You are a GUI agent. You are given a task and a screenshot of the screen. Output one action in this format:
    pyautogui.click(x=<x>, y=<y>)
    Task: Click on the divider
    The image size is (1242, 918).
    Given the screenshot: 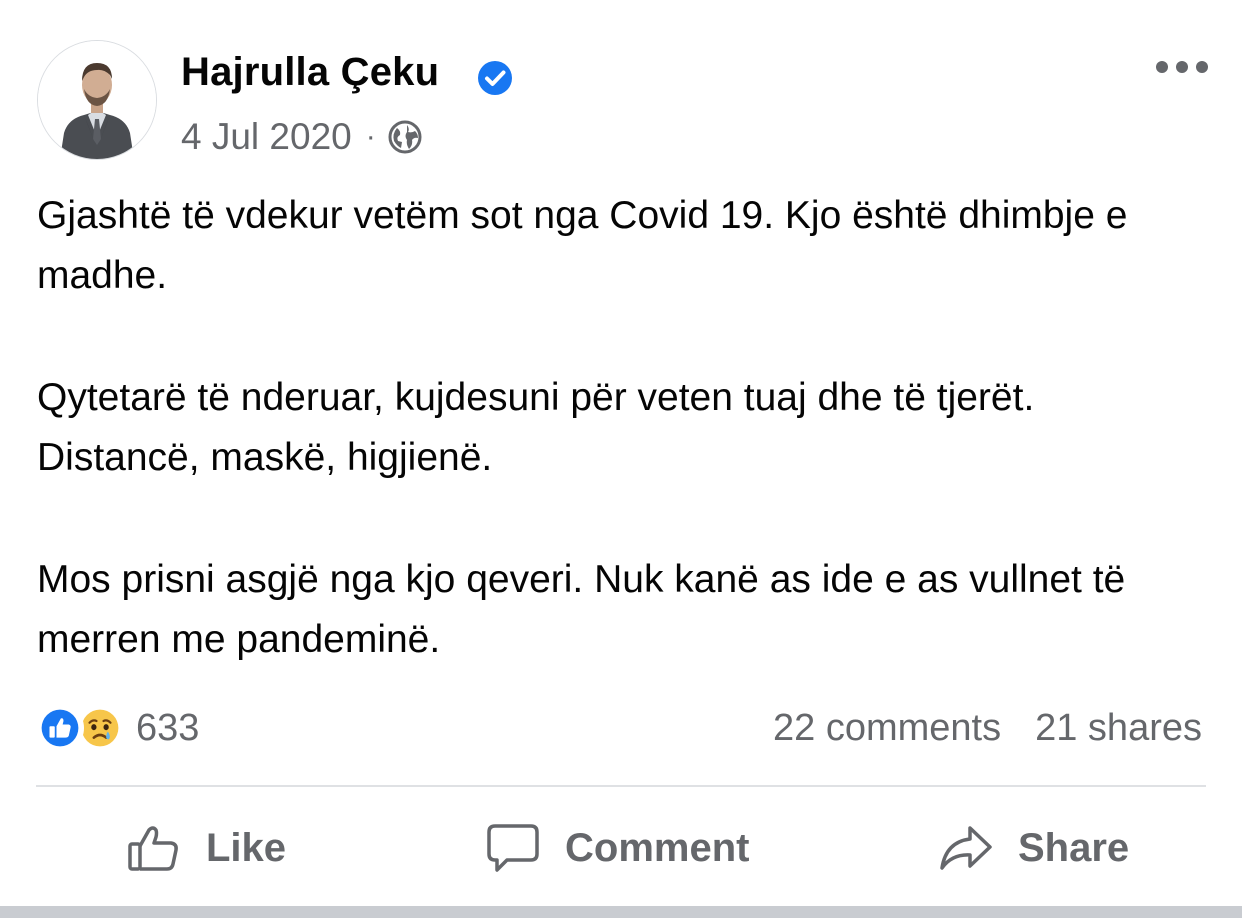 What is the action you would take?
    pyautogui.click(x=621, y=786)
    